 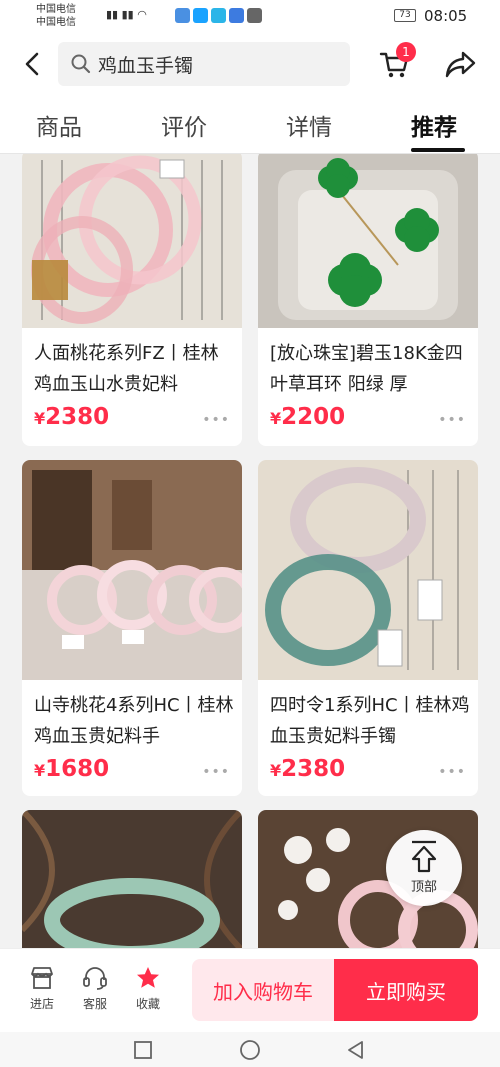 I want to click on product-card: 四时令1系列HC丨桂林鸡血玉贵妃料手镯 ¥2380 •••, so click(x=368, y=628).